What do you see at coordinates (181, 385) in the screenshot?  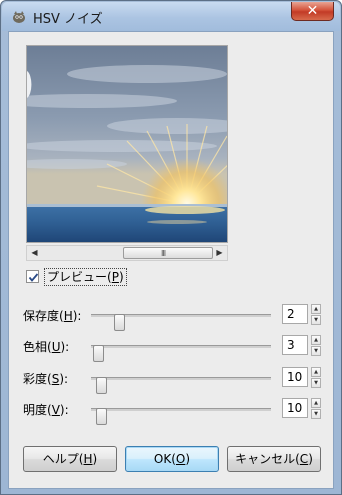 I see `saturation-slider` at bounding box center [181, 385].